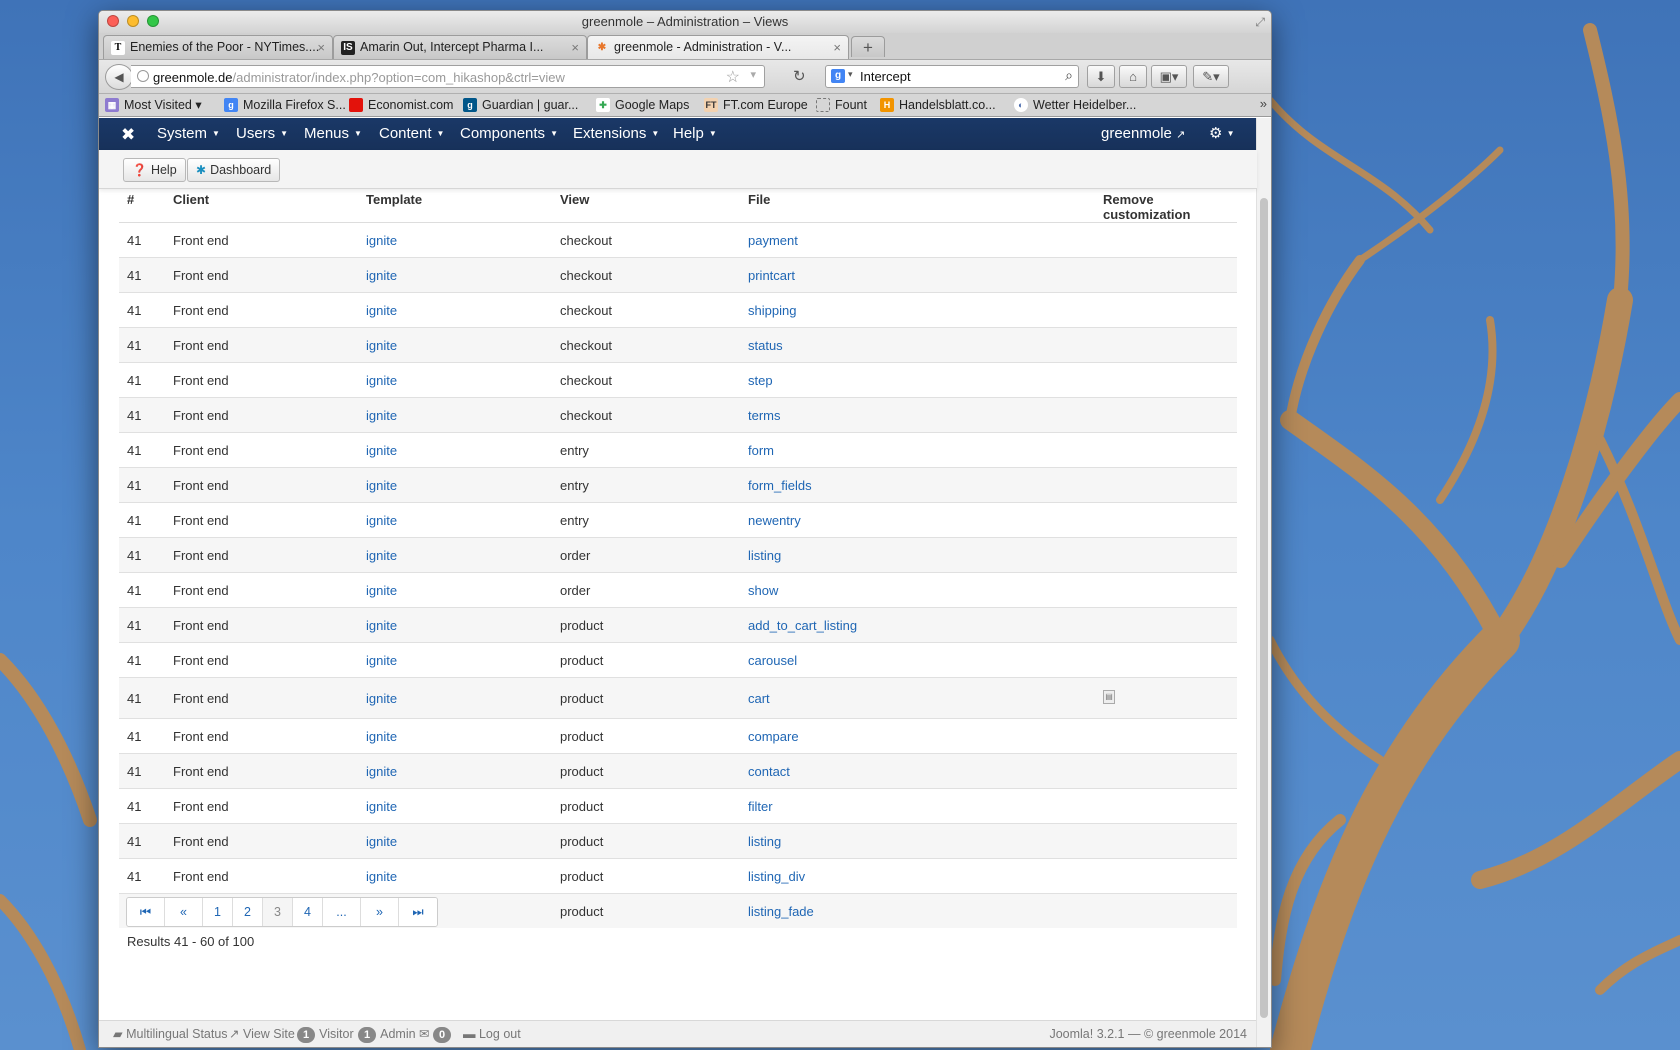 The width and height of the screenshot is (1680, 1050). What do you see at coordinates (184, 912) in the screenshot?
I see `prev-page-icon: «` at bounding box center [184, 912].